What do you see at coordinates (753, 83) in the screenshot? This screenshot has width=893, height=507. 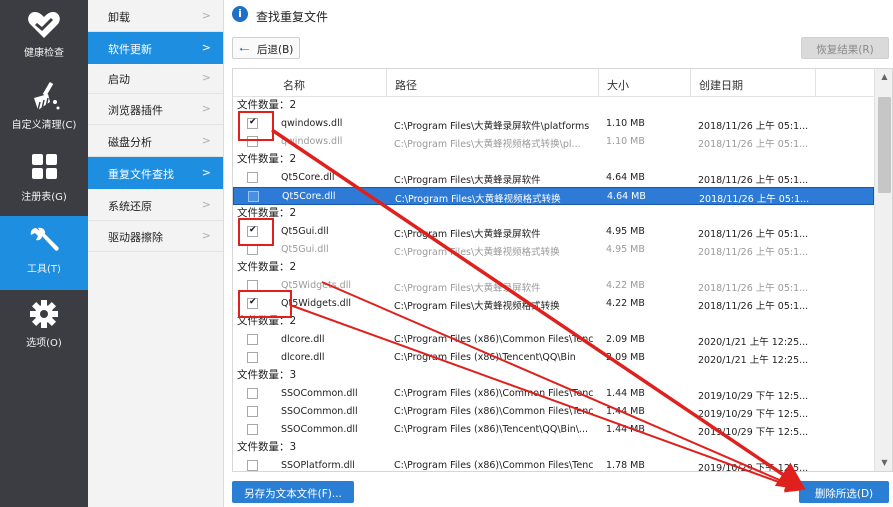 I see `column-header-date: 创建日期` at bounding box center [753, 83].